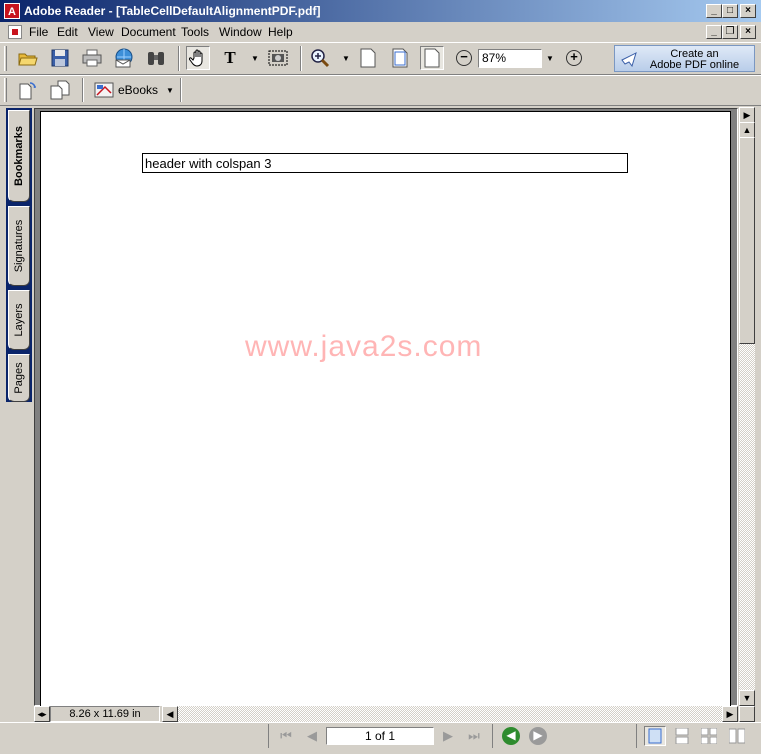  I want to click on page-fit-icon, so click(400, 58).